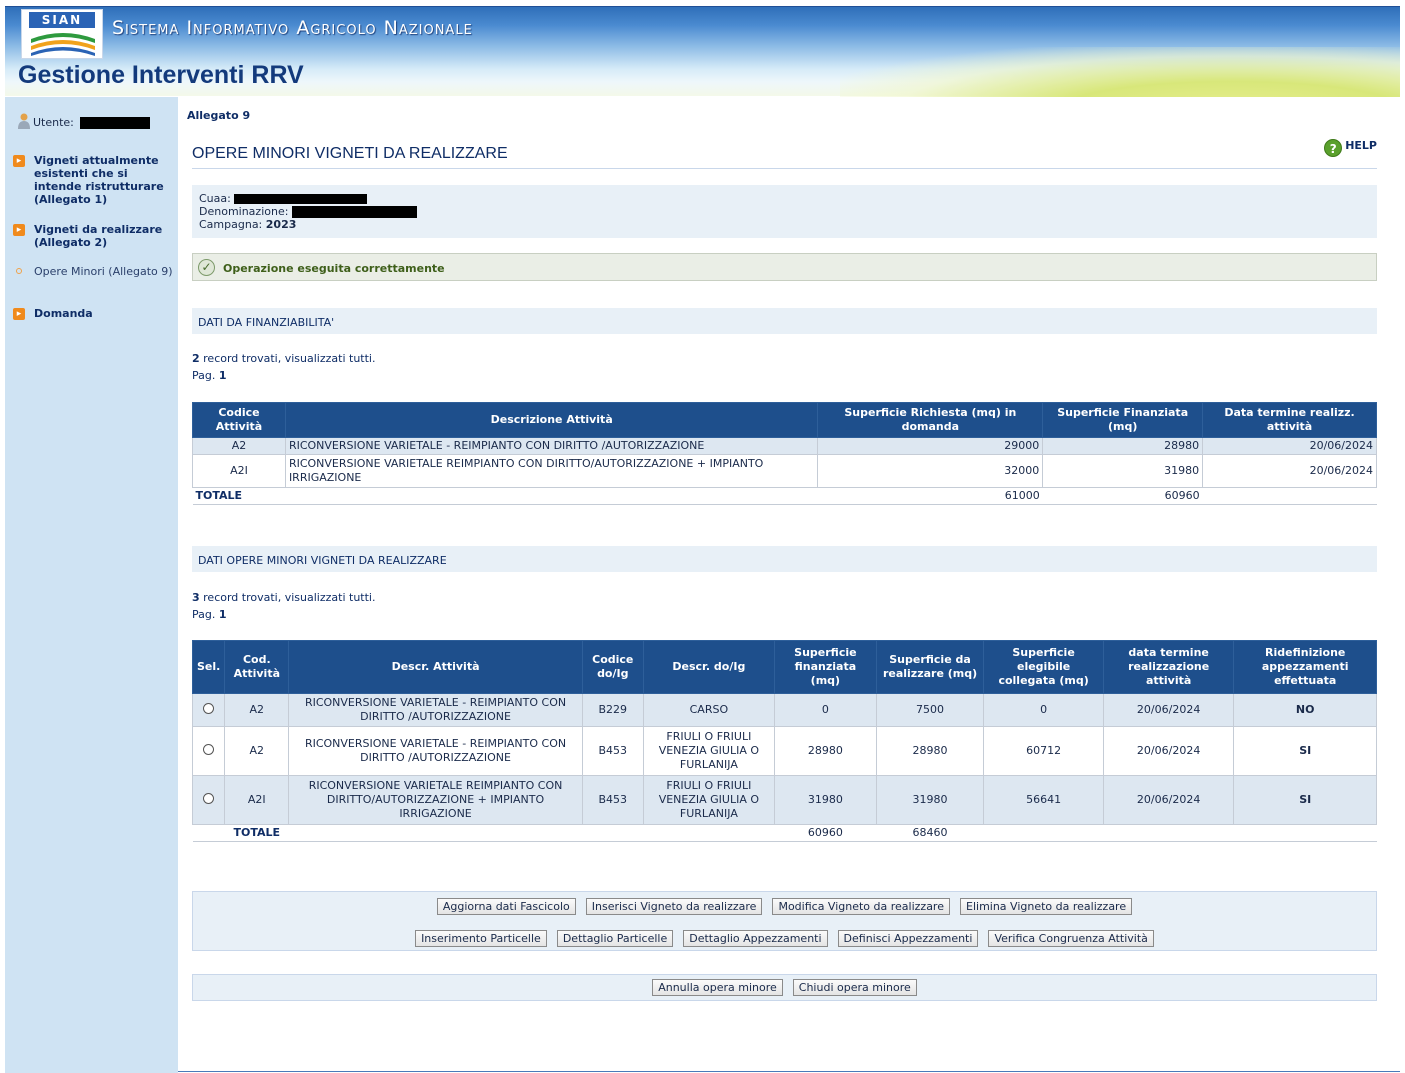 The height and width of the screenshot is (1073, 1405). I want to click on annulla-opera-minore-button: Annulla opera minore, so click(717, 987).